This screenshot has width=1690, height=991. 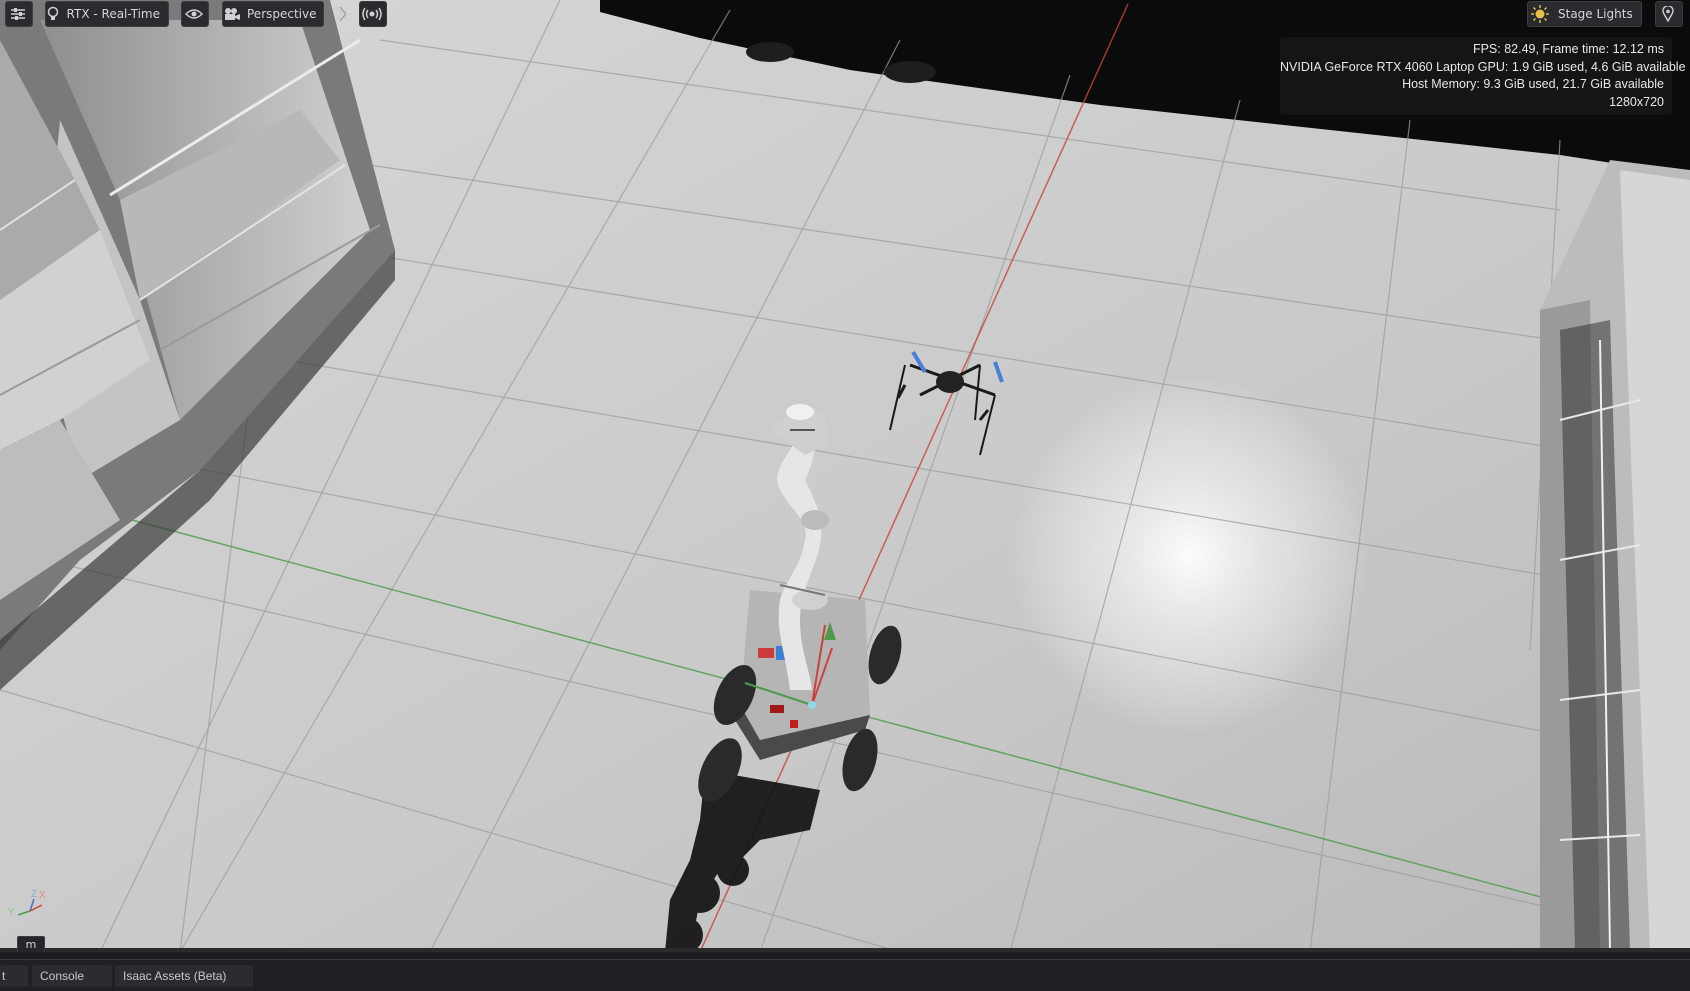 I want to click on unit-badge: m, so click(x=31, y=944).